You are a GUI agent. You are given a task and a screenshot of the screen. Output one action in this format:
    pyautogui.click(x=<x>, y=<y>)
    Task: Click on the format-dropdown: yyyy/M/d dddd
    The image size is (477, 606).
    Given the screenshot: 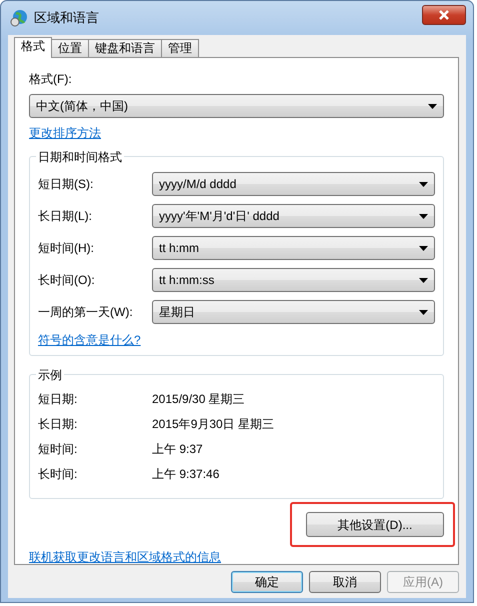 What is the action you would take?
    pyautogui.click(x=293, y=184)
    